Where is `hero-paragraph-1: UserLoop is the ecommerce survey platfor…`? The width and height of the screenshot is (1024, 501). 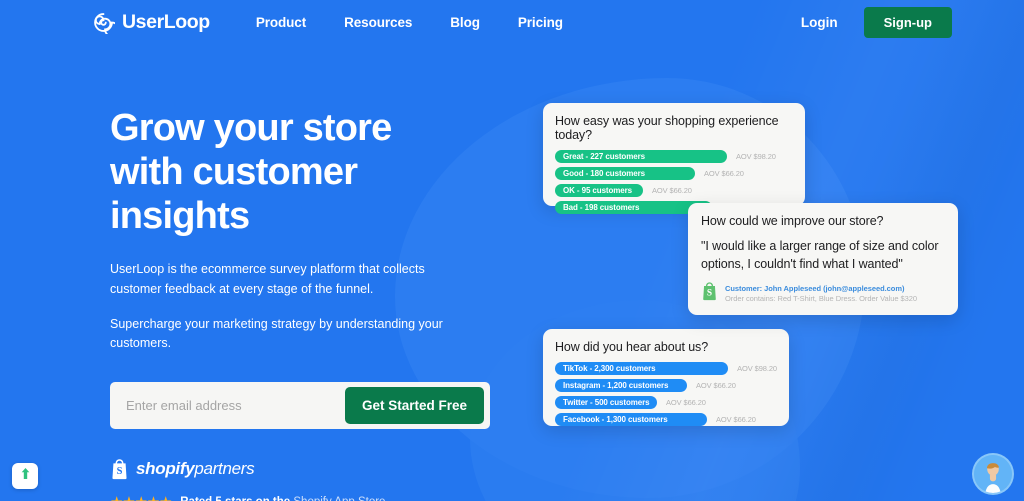 hero-paragraph-1: UserLoop is the ecommerce survey platfor… is located at coordinates (267, 279).